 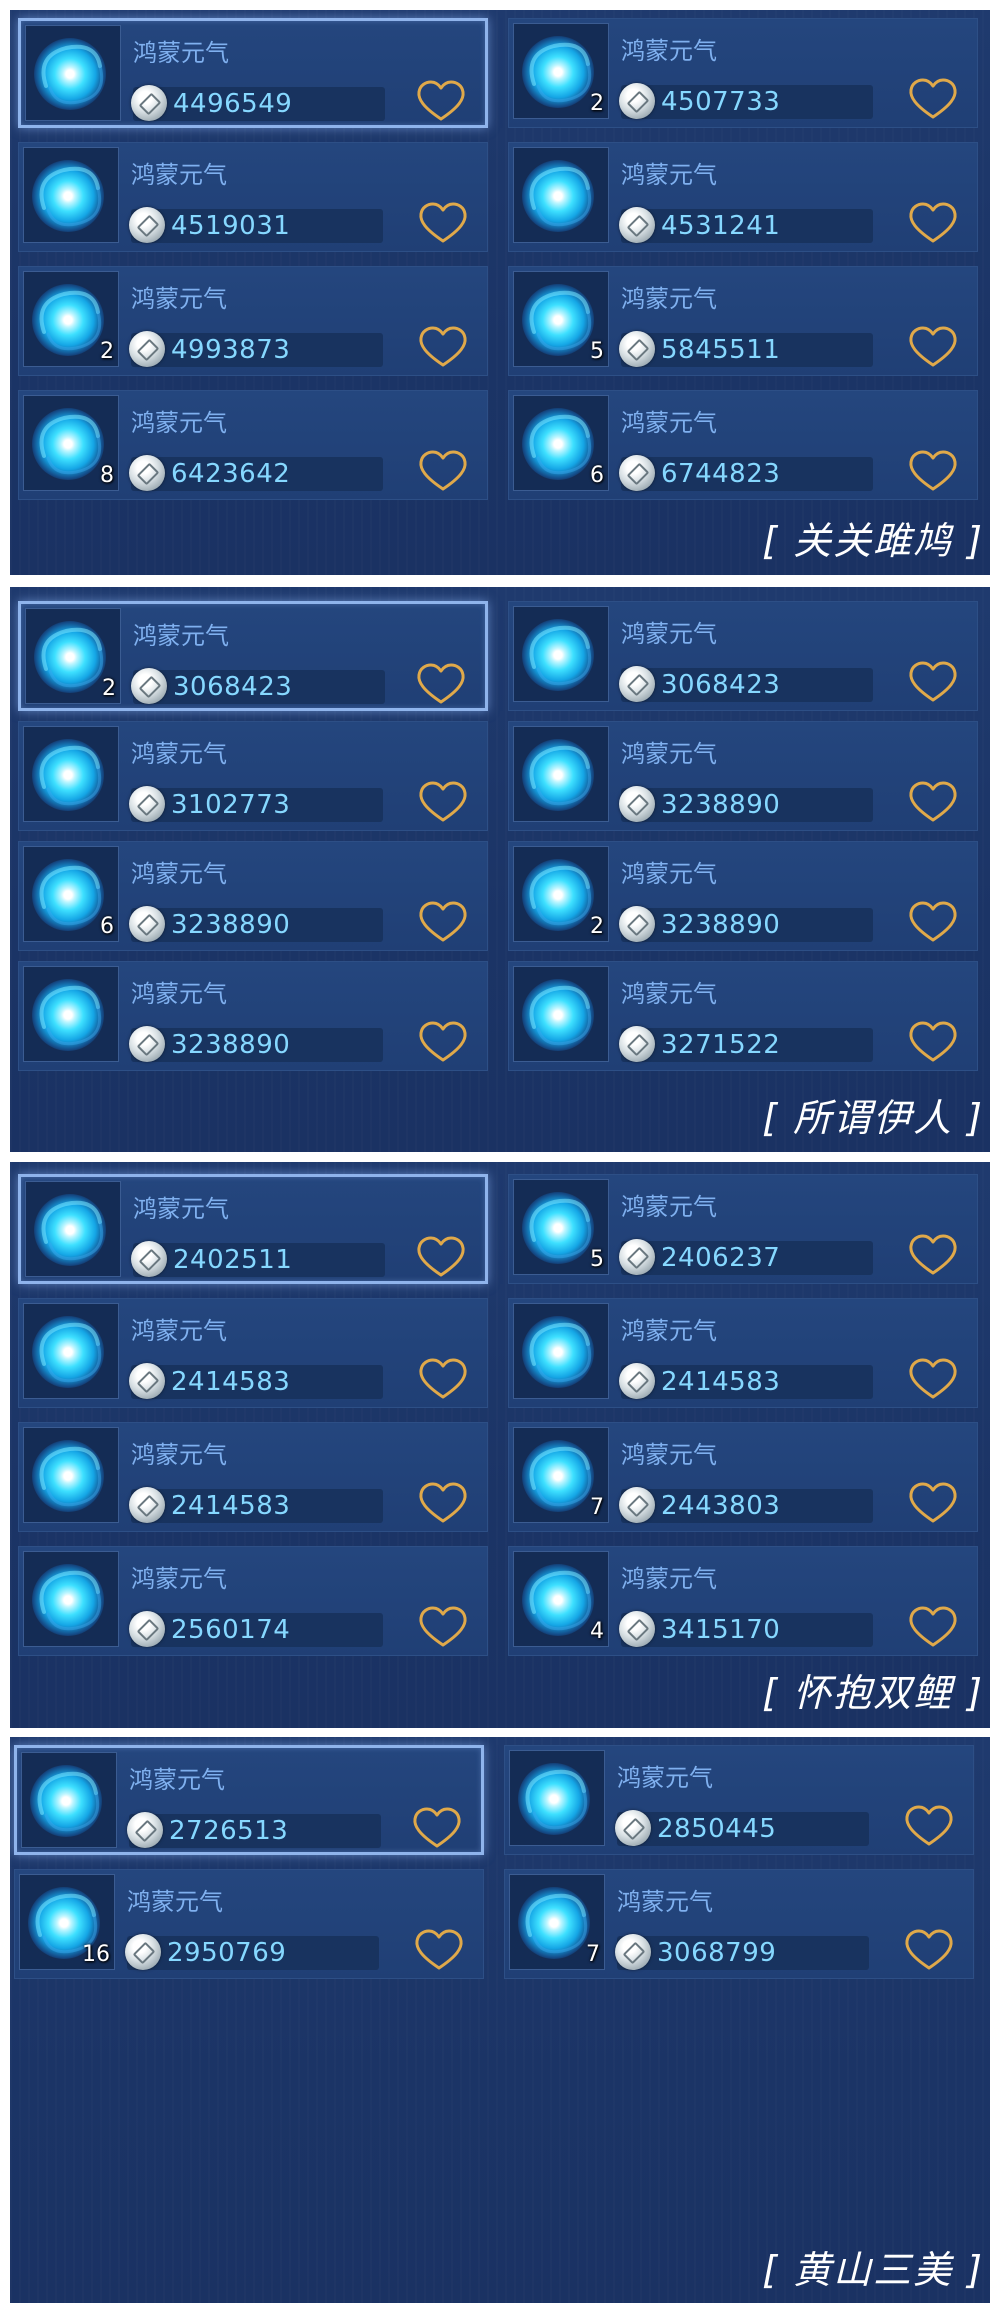 I want to click on item-card: 鸿蒙元气 4519031, so click(x=253, y=197).